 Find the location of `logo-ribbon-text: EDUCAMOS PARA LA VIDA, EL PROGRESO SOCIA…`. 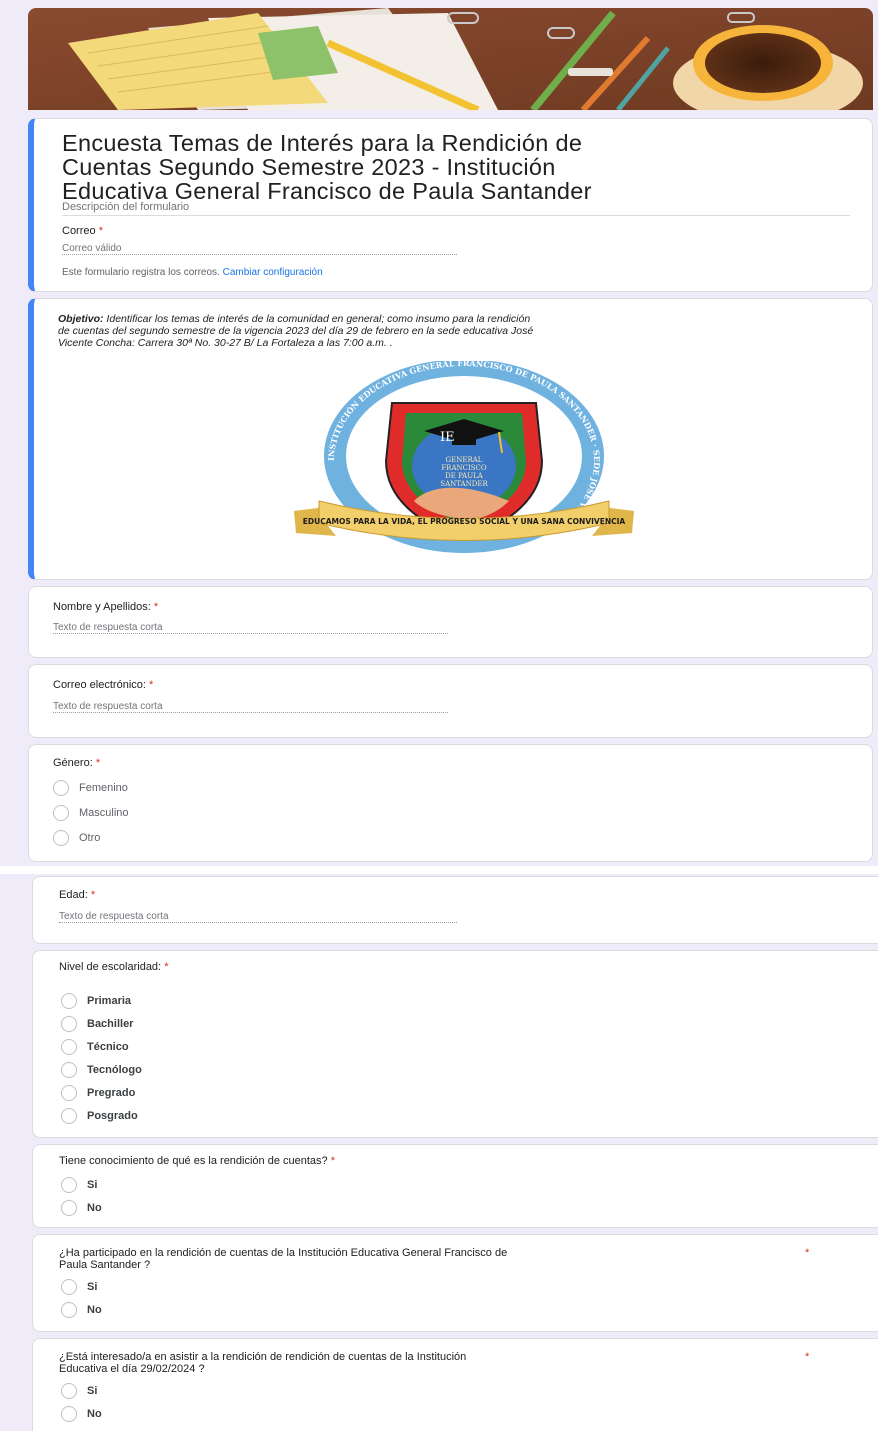

logo-ribbon-text: EDUCAMOS PARA LA VIDA, EL PROGRESO SOCIA… is located at coordinates (464, 521).